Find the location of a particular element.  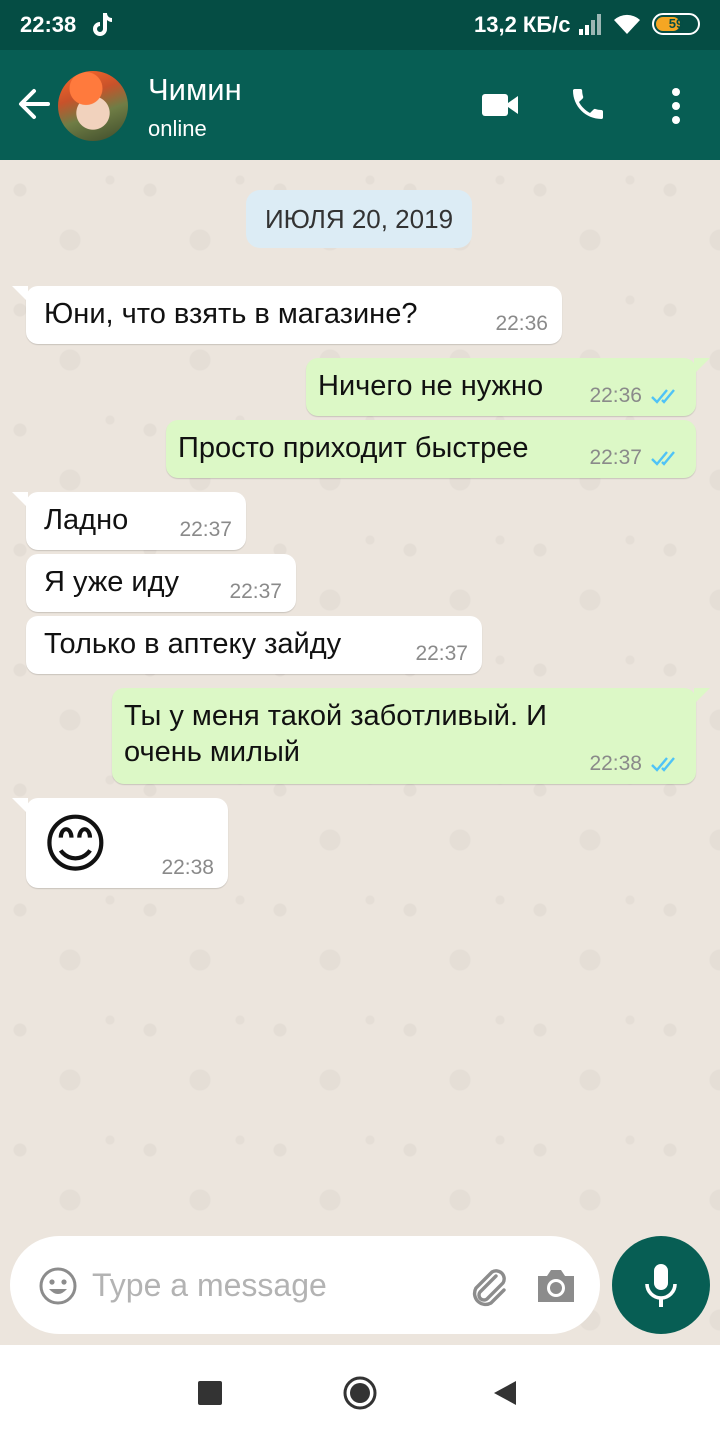

battery-level: 59 is located at coordinates (676, 23).